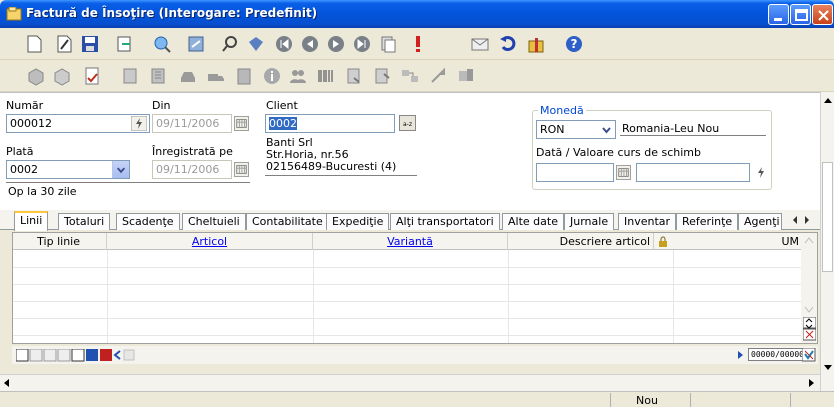 Image resolution: width=834 pixels, height=407 pixels. I want to click on windows-icon, so click(466, 76).